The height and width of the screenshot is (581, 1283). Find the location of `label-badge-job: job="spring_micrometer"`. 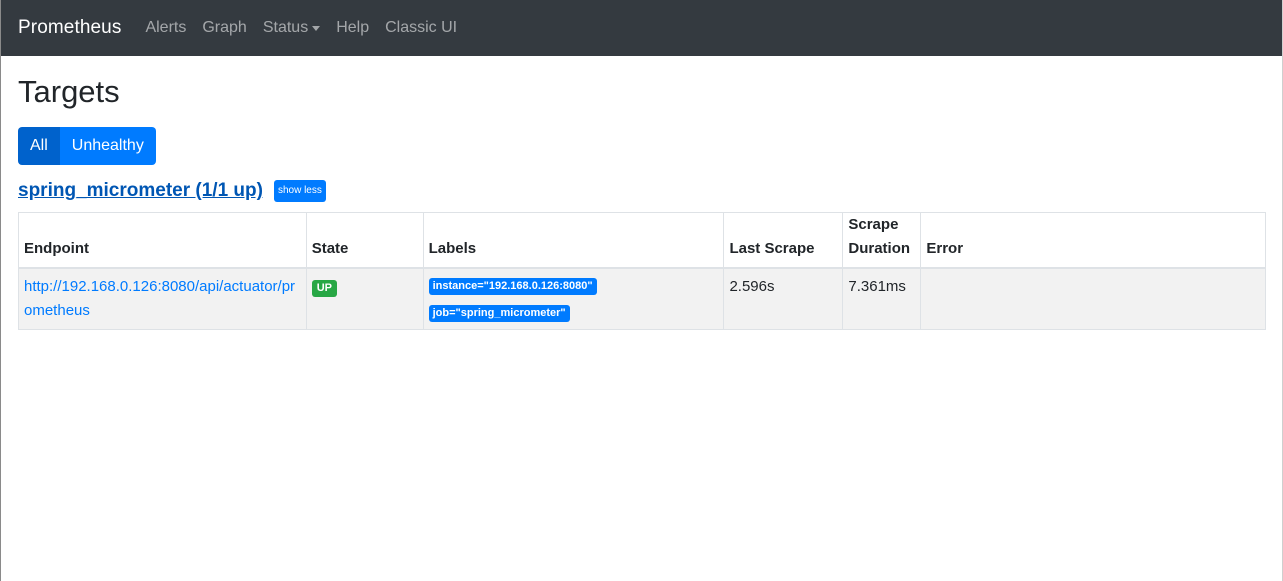

label-badge-job: job="spring_micrometer" is located at coordinates (499, 313).